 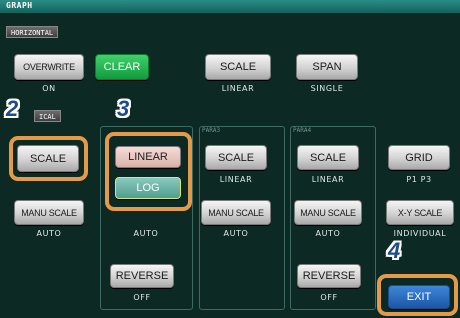 What do you see at coordinates (49, 233) in the screenshot?
I see `manu-scale-value: AUTO` at bounding box center [49, 233].